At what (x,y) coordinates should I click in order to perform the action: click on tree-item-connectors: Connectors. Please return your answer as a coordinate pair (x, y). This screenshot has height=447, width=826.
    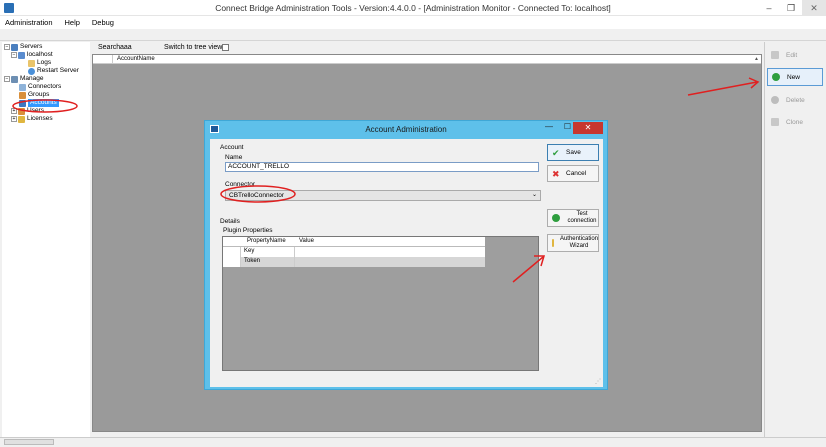
    Looking at the image, I should click on (40, 87).